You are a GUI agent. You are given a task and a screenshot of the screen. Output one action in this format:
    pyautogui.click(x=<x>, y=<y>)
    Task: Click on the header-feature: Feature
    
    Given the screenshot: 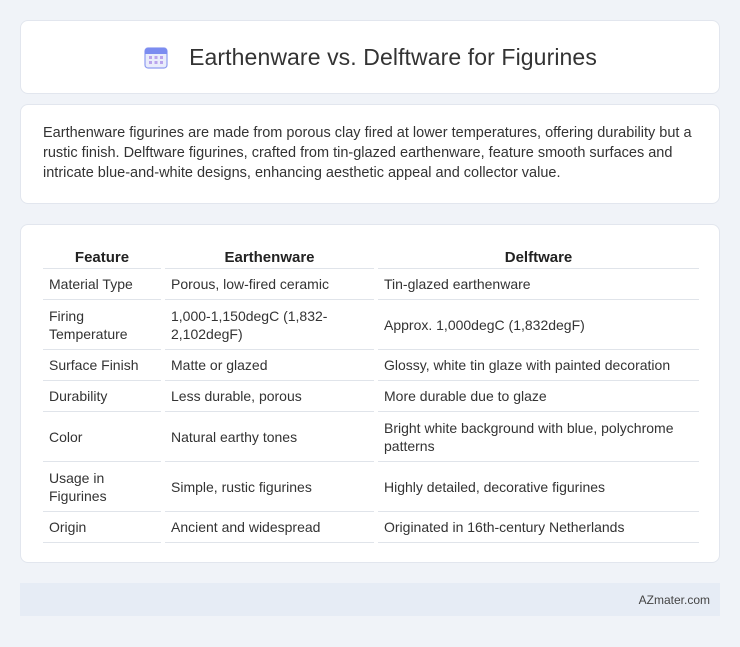 What is the action you would take?
    pyautogui.click(x=103, y=257)
    